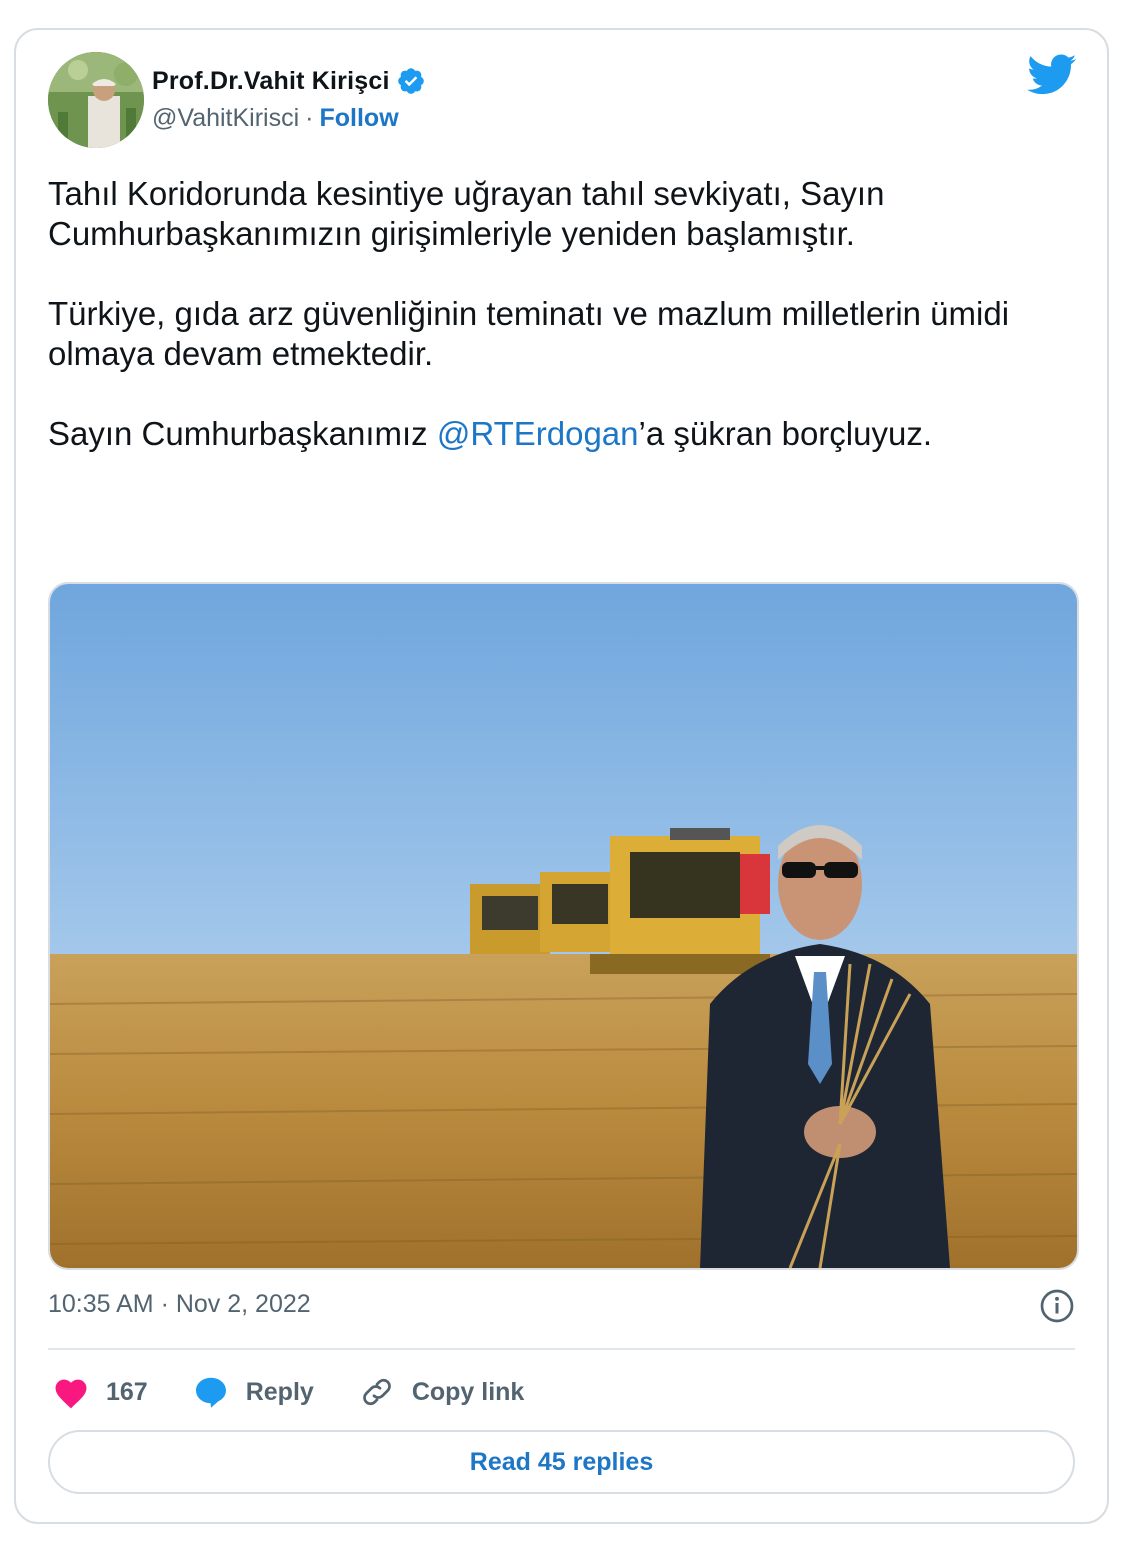  What do you see at coordinates (271, 81) in the screenshot?
I see `display-name: Prof.Dr.Vahit Kirişci` at bounding box center [271, 81].